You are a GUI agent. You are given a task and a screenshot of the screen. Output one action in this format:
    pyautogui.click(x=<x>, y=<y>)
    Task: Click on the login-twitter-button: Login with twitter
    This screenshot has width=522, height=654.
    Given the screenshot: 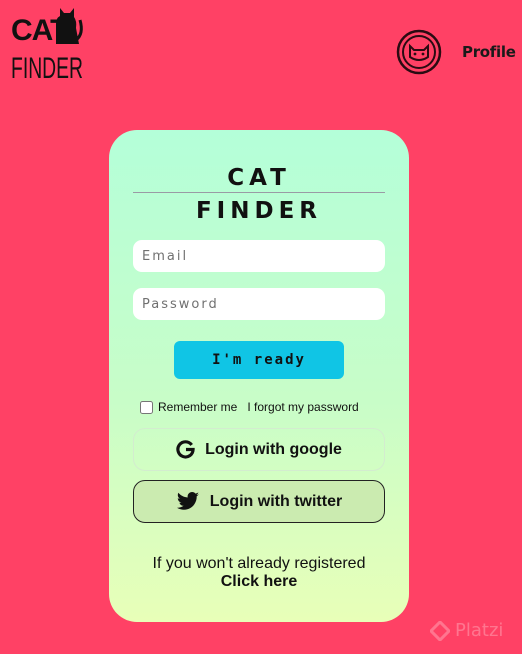 What is the action you would take?
    pyautogui.click(x=259, y=501)
    